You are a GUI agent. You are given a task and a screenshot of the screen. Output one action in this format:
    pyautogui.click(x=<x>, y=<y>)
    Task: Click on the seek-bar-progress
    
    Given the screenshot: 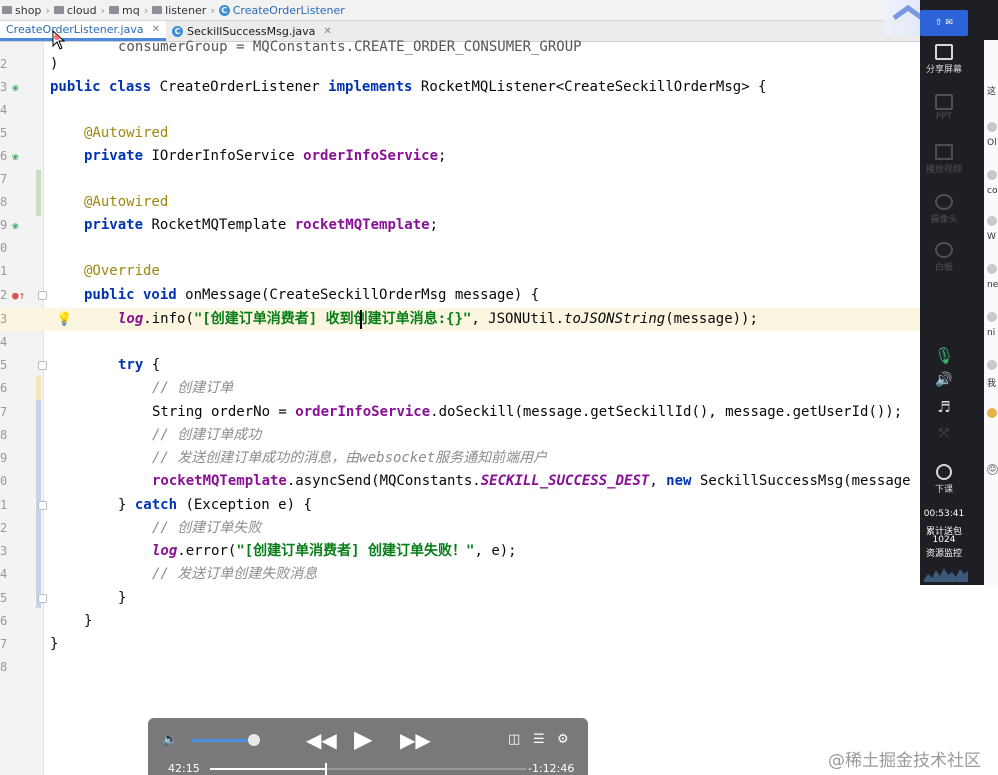 What is the action you would take?
    pyautogui.click(x=268, y=769)
    